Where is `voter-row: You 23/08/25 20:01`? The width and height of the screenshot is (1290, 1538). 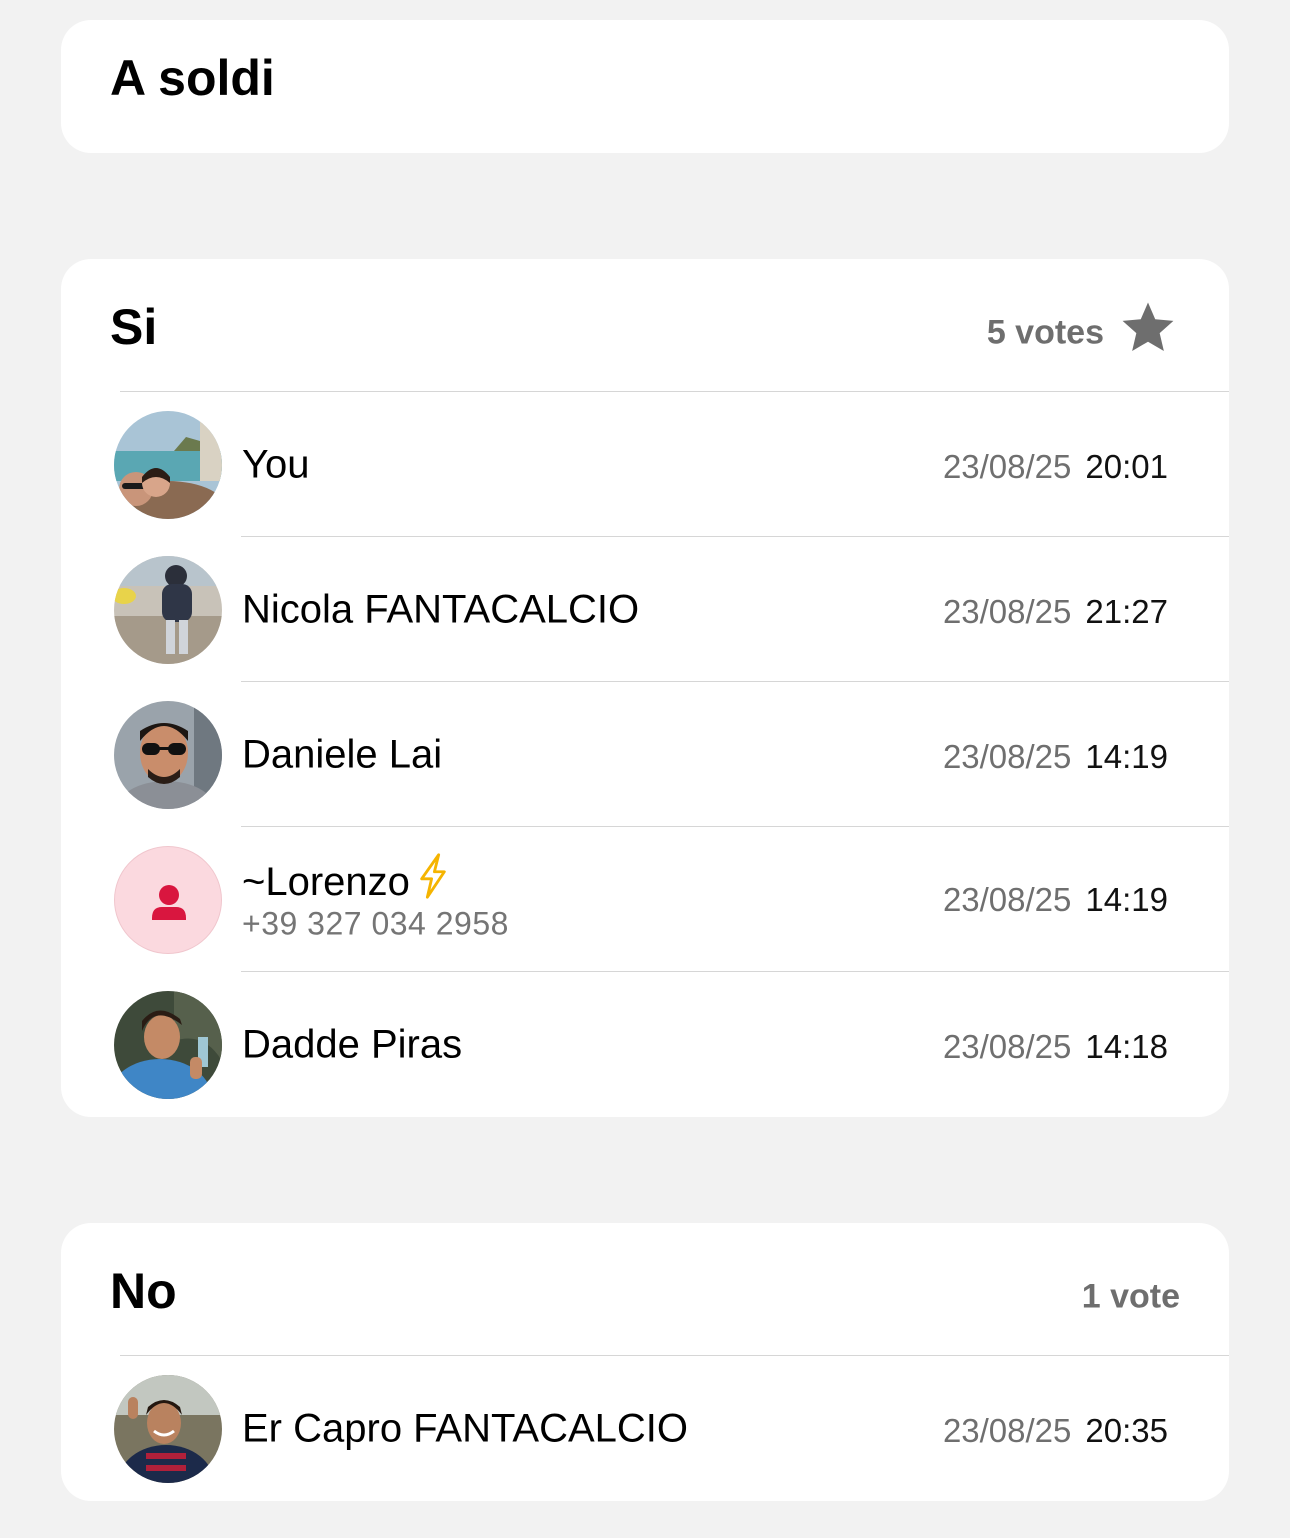 voter-row: You 23/08/25 20:01 is located at coordinates (645, 464).